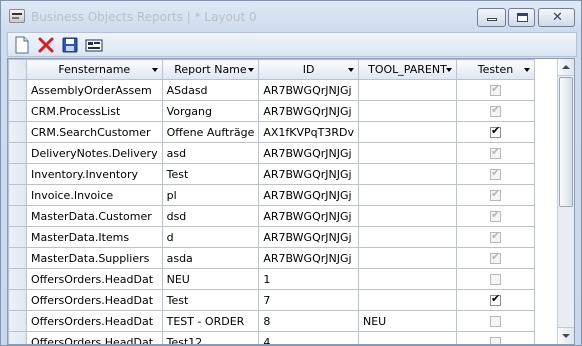 This screenshot has width=582, height=346. Describe the element at coordinates (271, 195) in the screenshot. I see `table-row: Invoice.Invoice pl AR7BWGQrJNJGj ✔` at that location.